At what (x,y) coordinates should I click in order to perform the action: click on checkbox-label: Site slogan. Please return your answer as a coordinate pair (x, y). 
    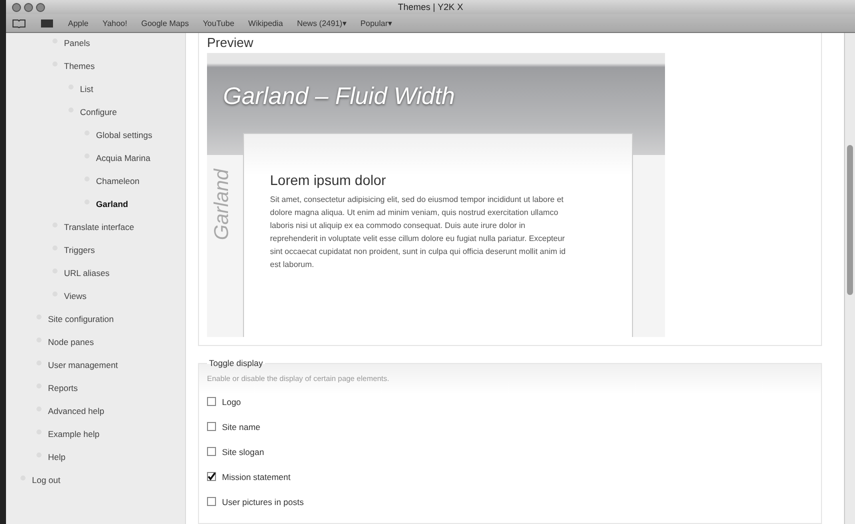
    Looking at the image, I should click on (243, 451).